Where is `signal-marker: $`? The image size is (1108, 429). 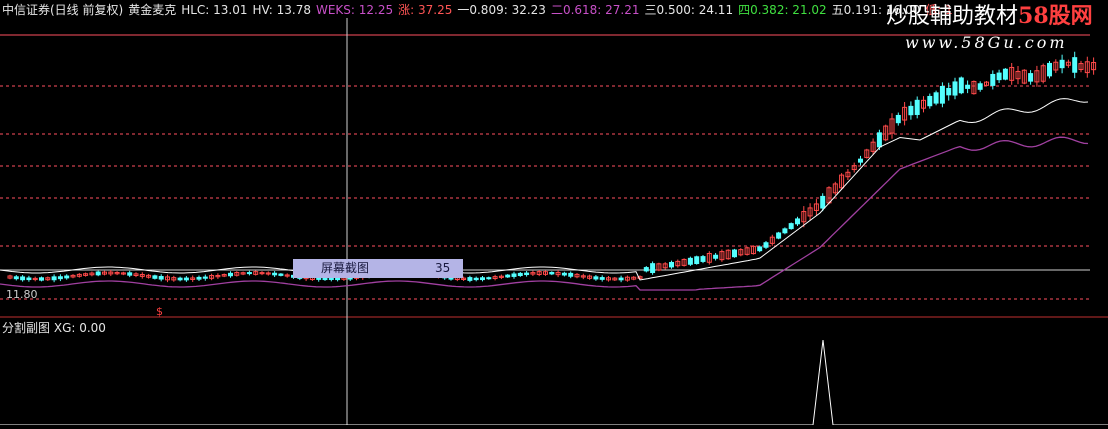
signal-marker: $ is located at coordinates (159, 311).